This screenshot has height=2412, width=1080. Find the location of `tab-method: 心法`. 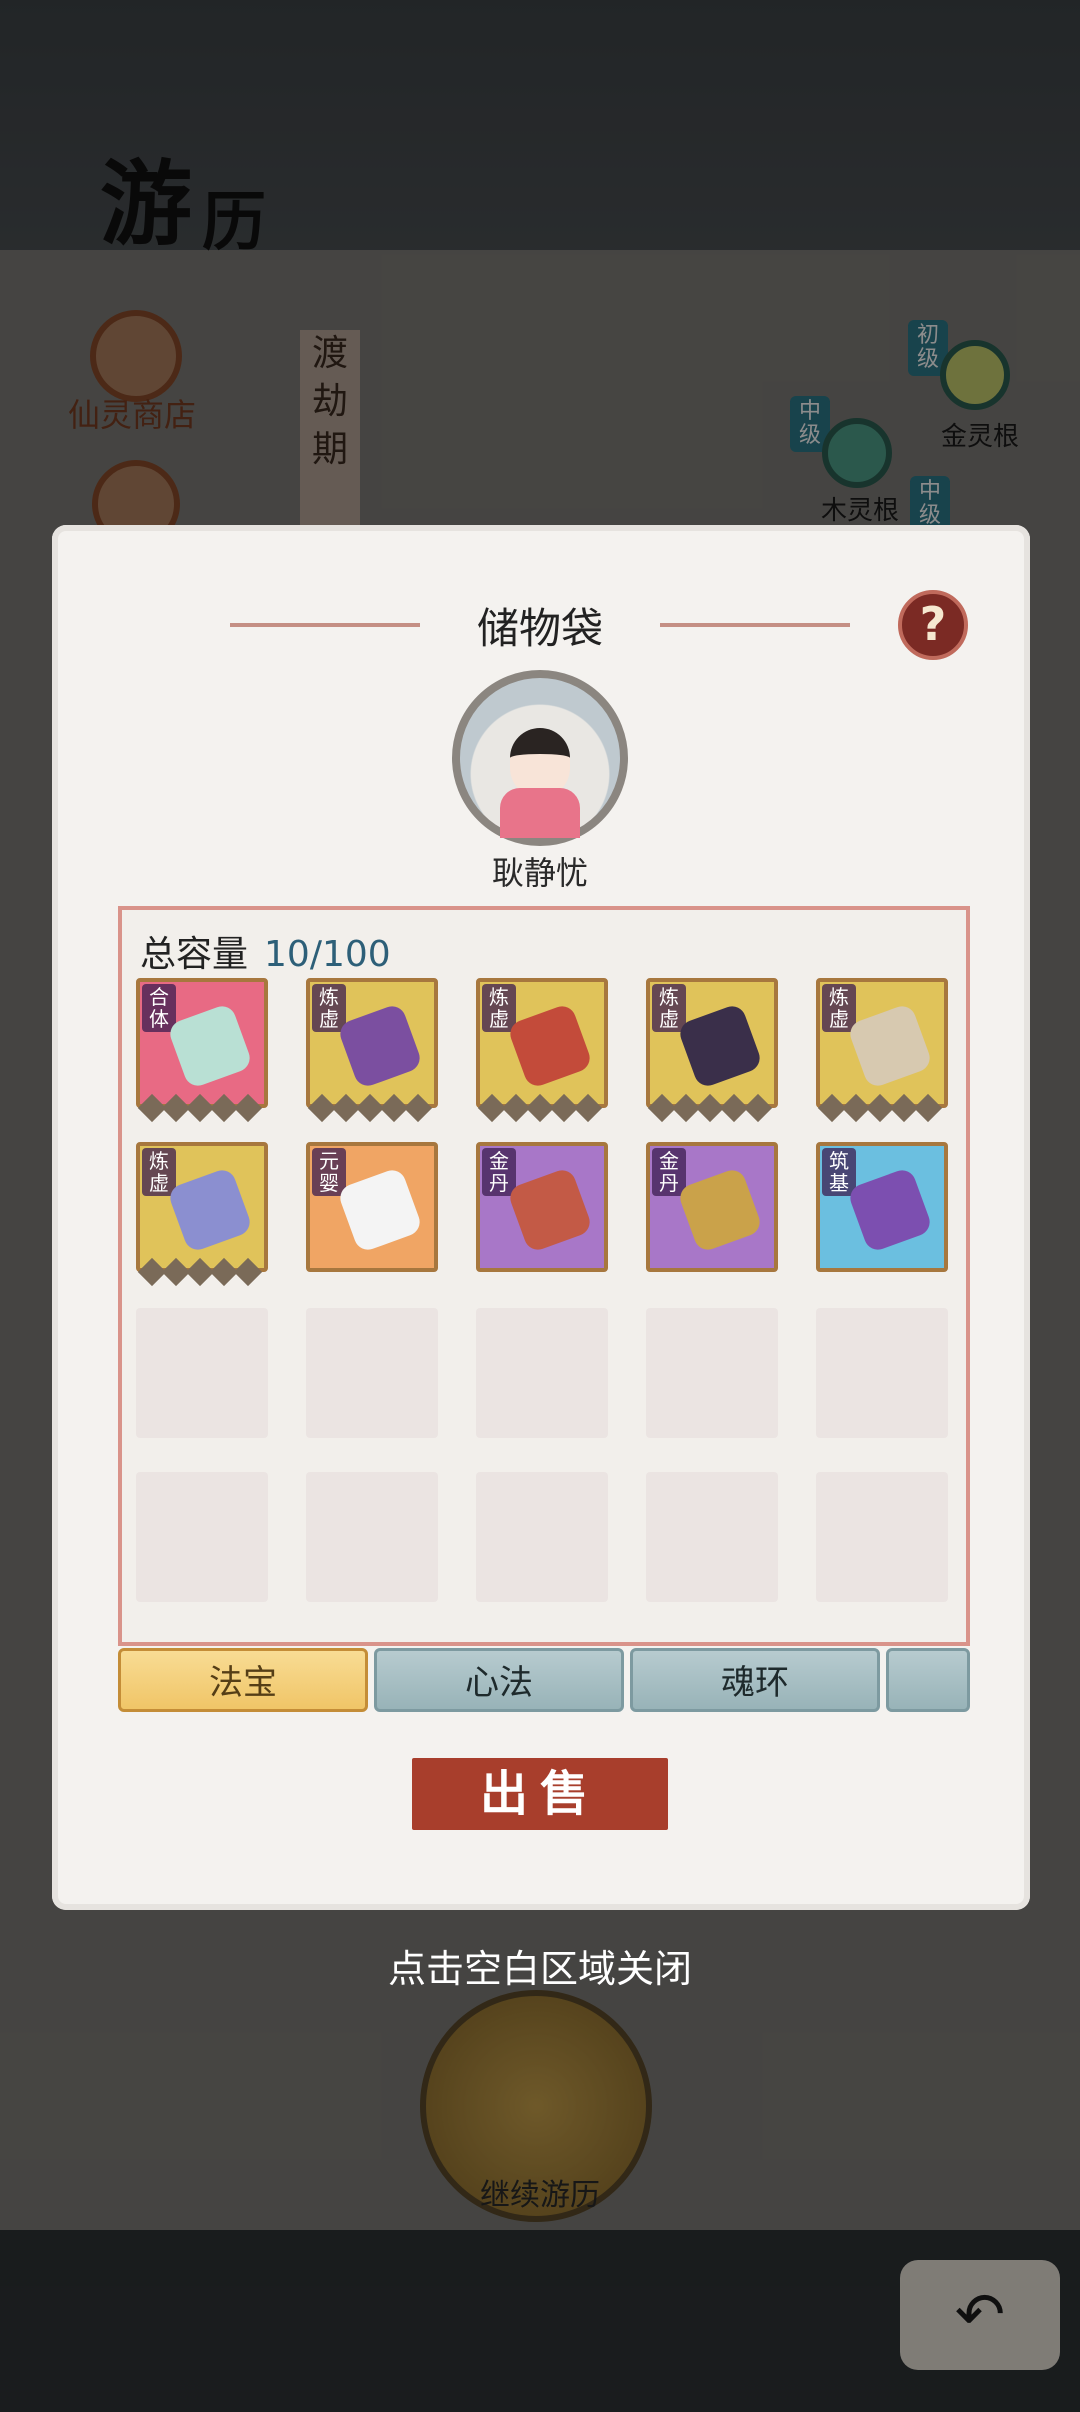

tab-method: 心法 is located at coordinates (499, 1680).